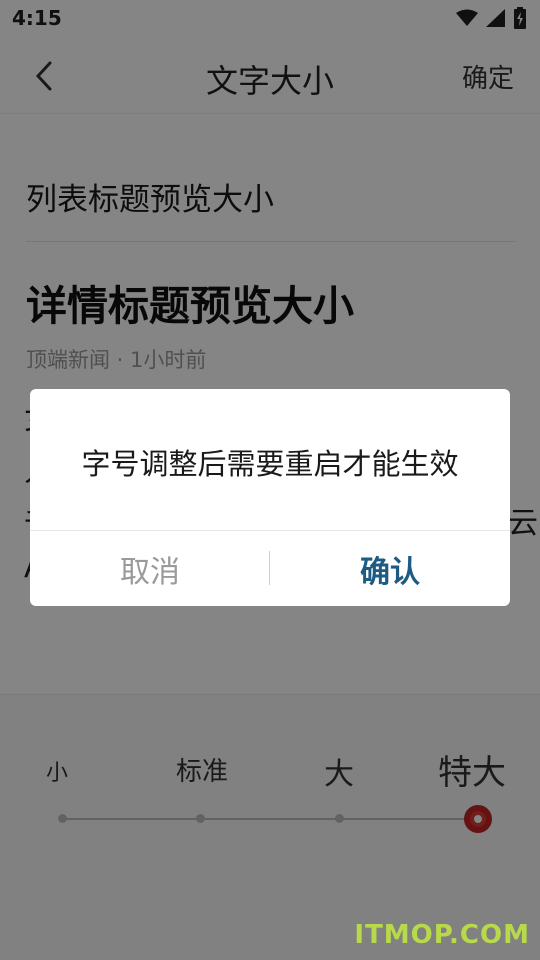  Describe the element at coordinates (390, 568) in the screenshot. I see `ok-button: 确认` at that location.